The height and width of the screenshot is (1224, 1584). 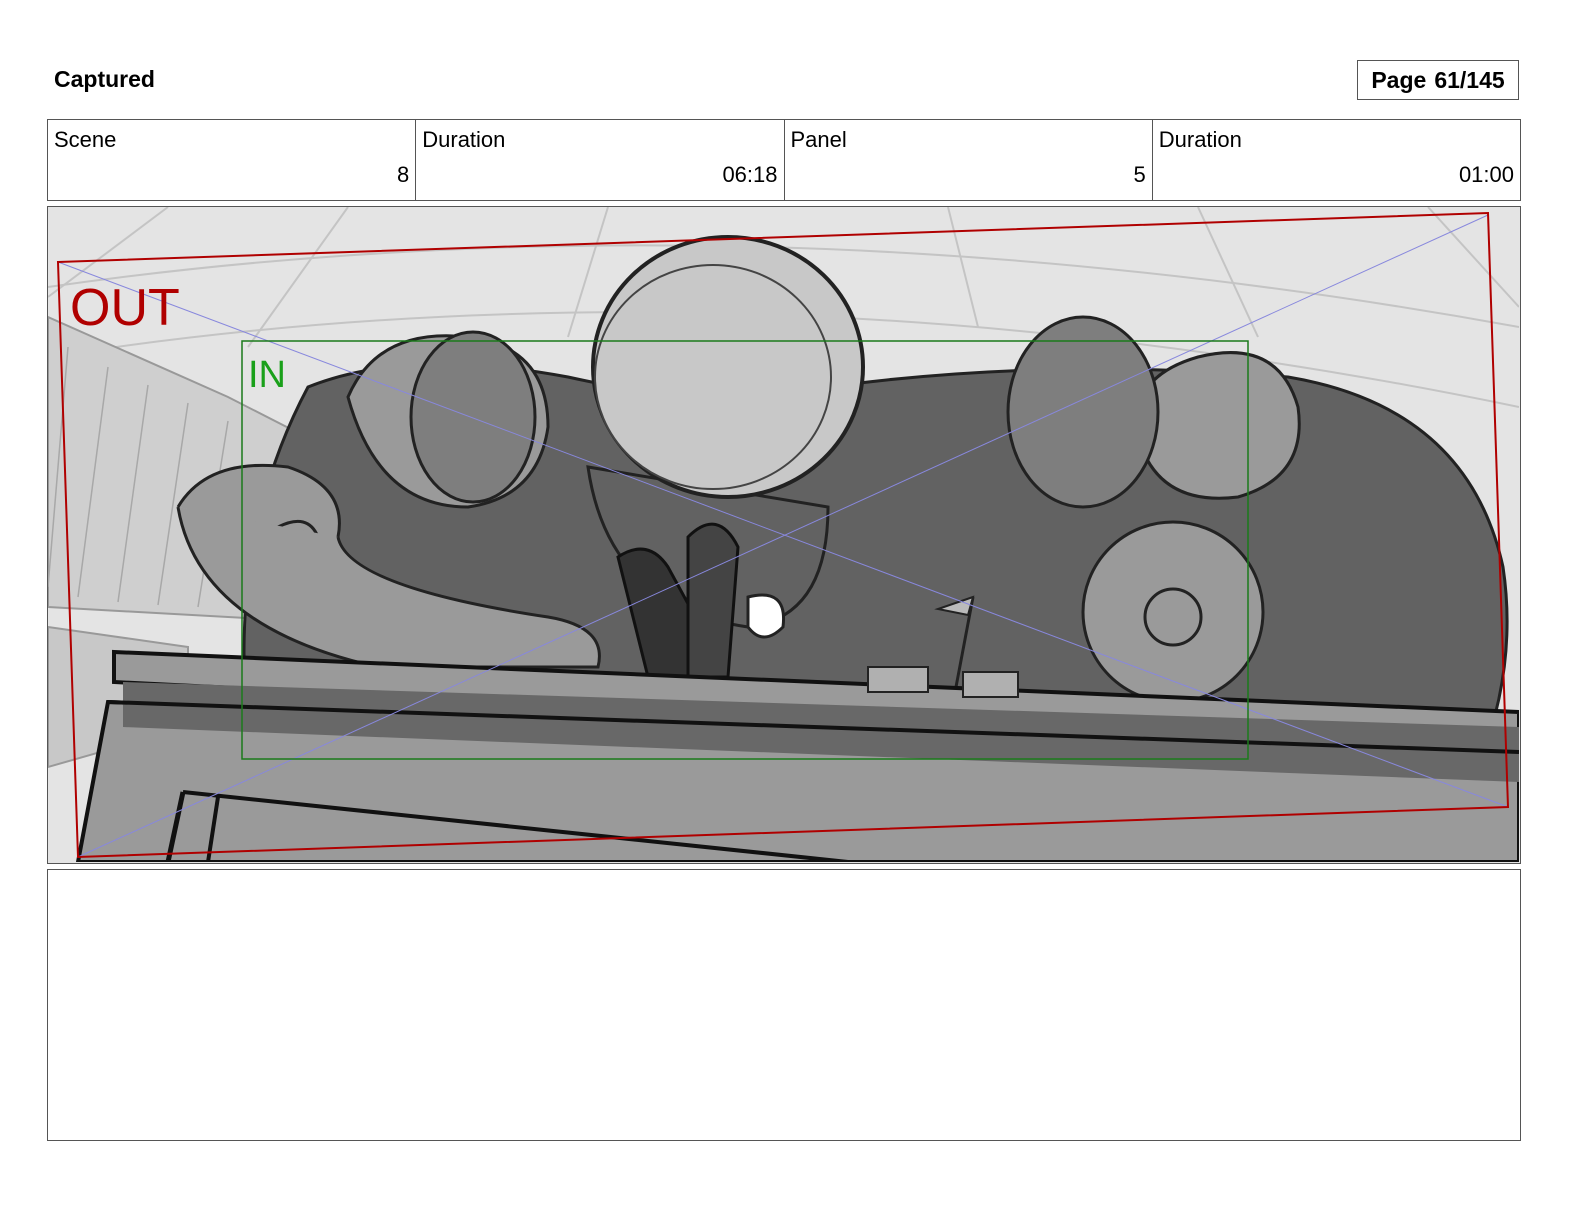 What do you see at coordinates (125, 308) in the screenshot?
I see `out-label: OUT` at bounding box center [125, 308].